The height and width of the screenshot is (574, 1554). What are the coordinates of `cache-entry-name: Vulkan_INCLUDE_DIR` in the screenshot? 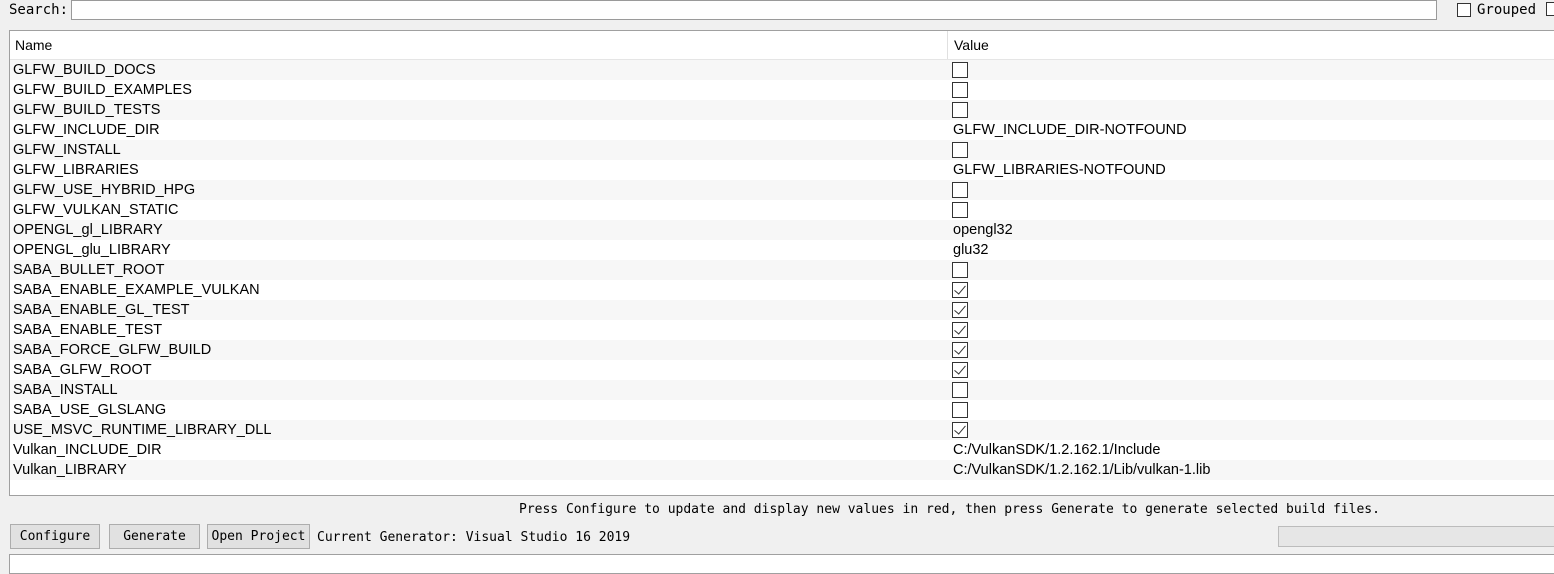 It's located at (87, 450).